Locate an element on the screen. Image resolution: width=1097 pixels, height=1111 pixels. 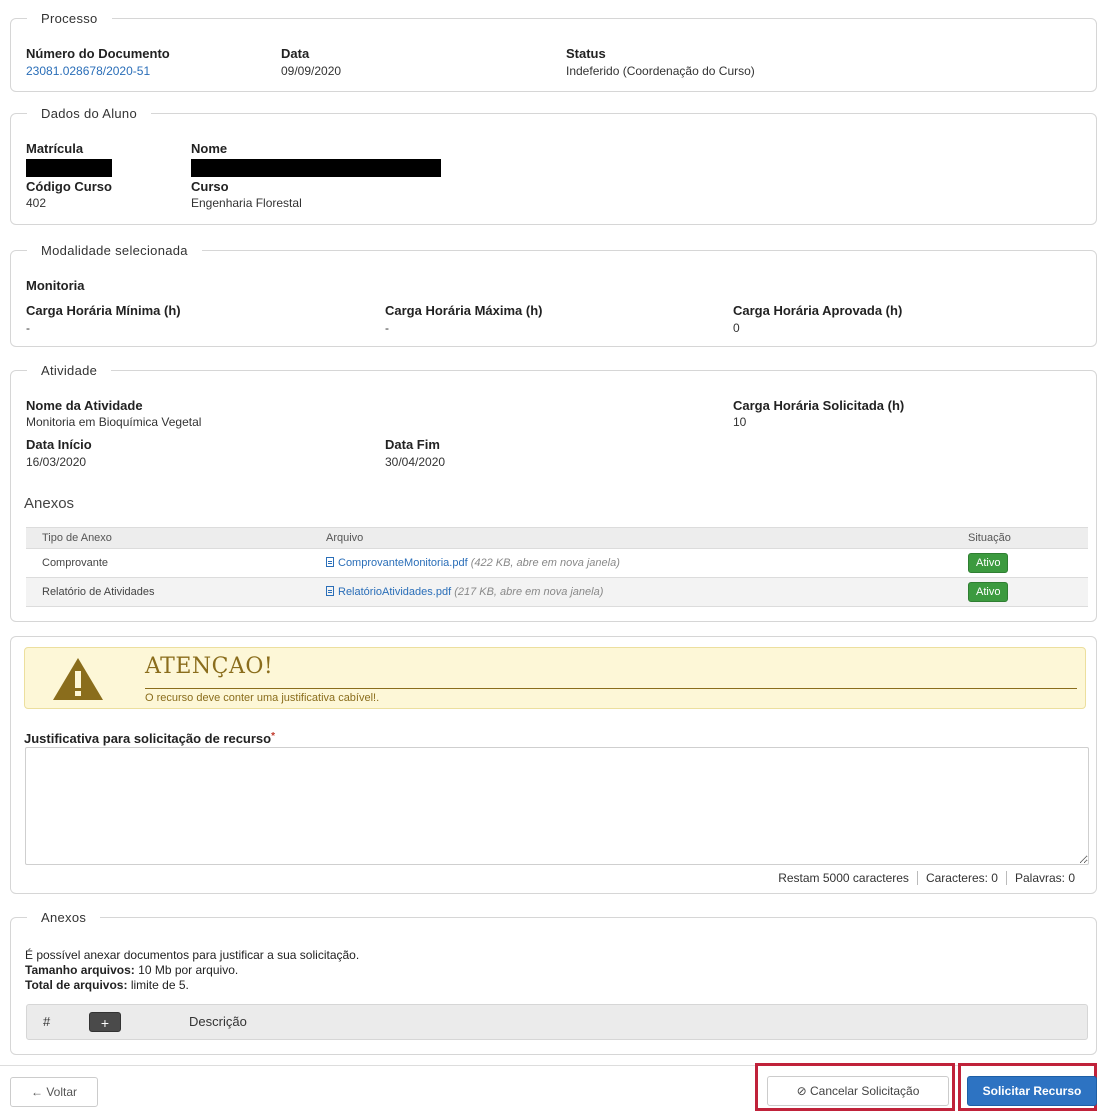
add-attachment-button: + is located at coordinates (105, 1022).